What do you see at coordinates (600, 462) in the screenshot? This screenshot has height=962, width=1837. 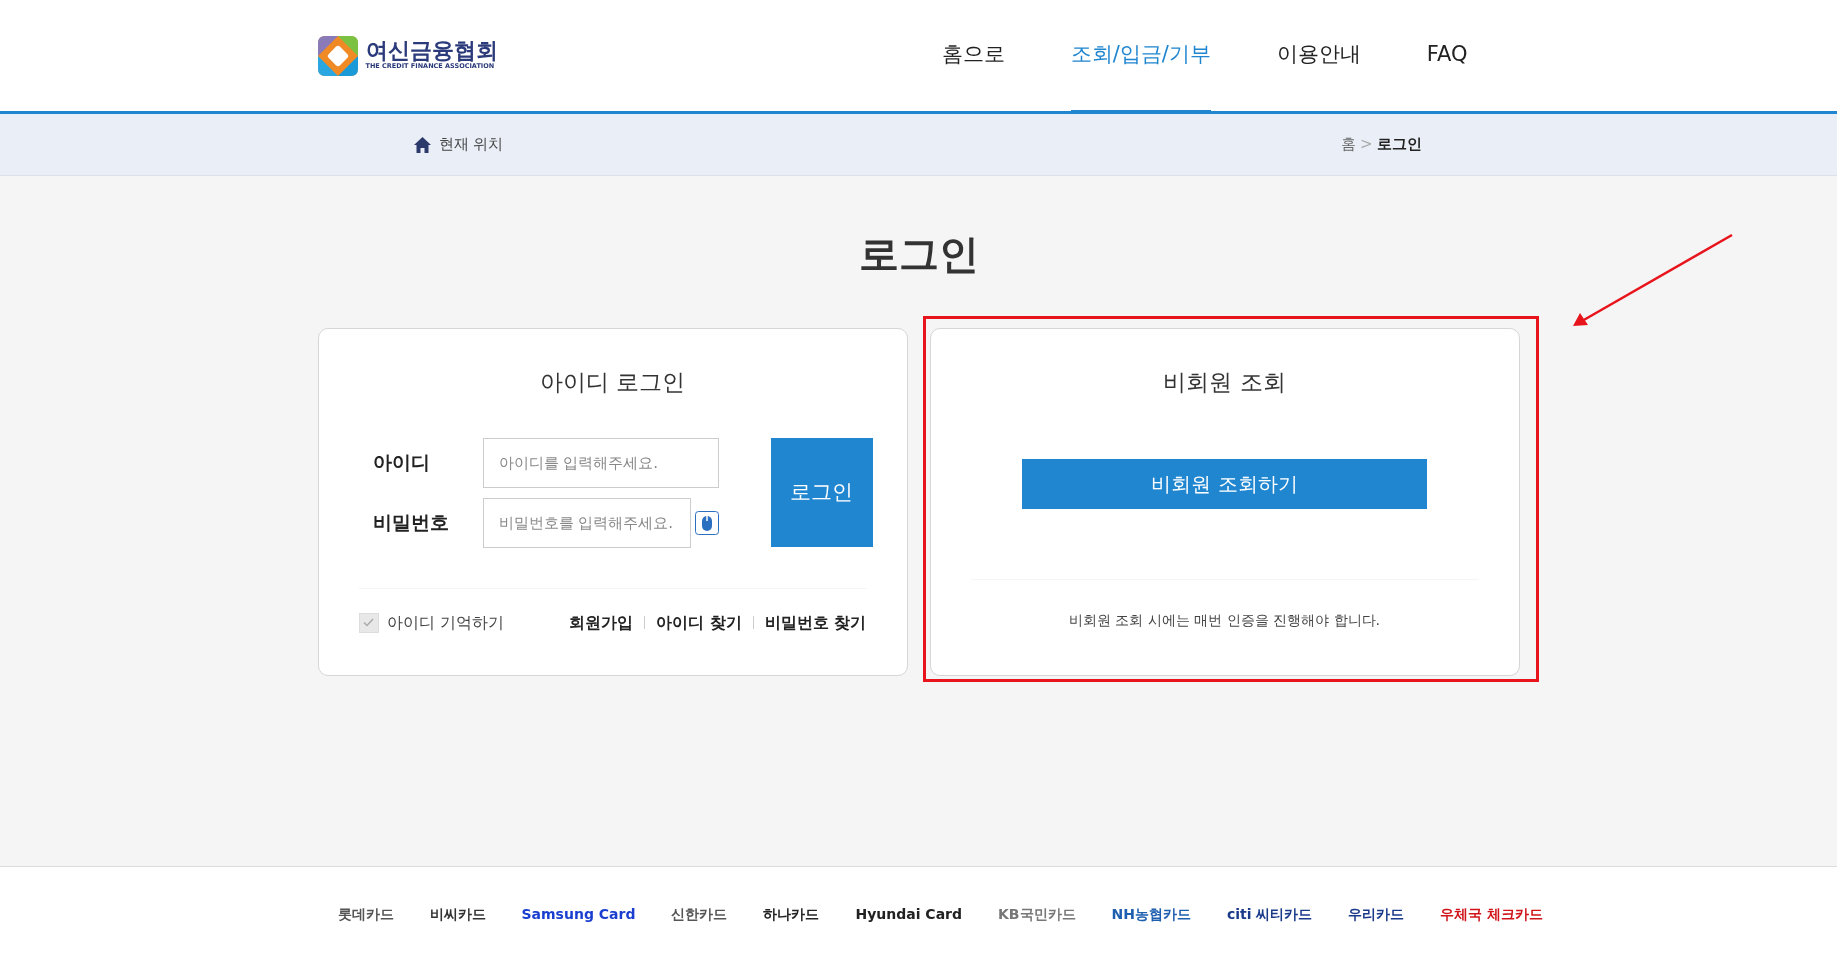 I see `id-field: 아이디를 입력해주세요.` at bounding box center [600, 462].